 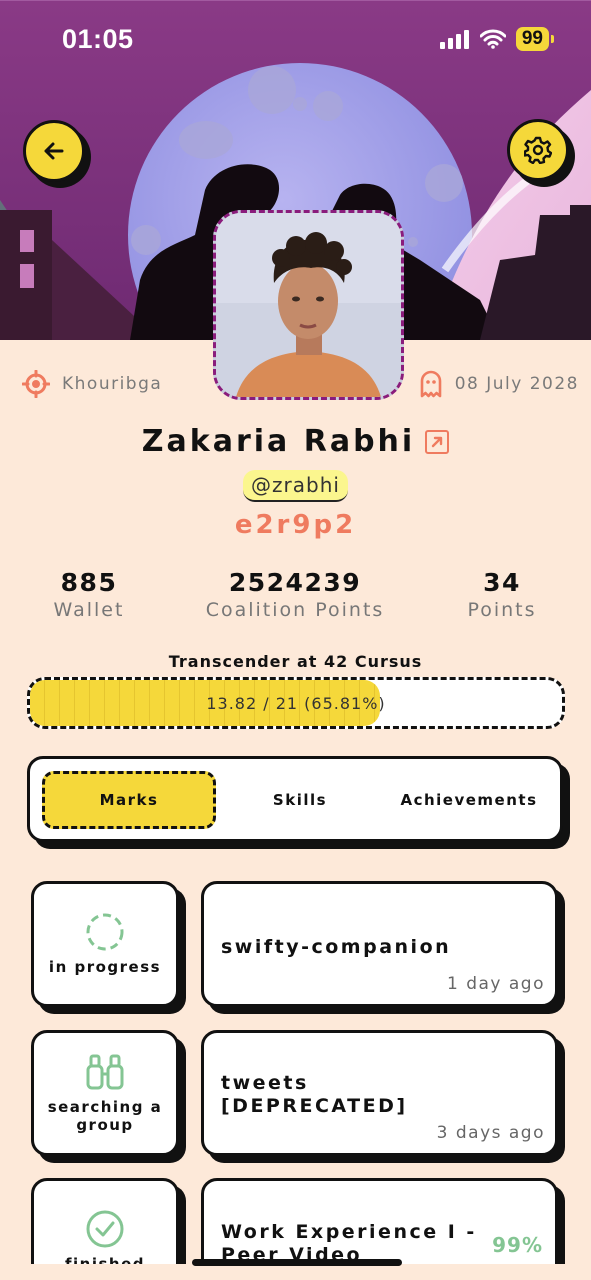 What do you see at coordinates (297, 1262) in the screenshot?
I see `home-indicator` at bounding box center [297, 1262].